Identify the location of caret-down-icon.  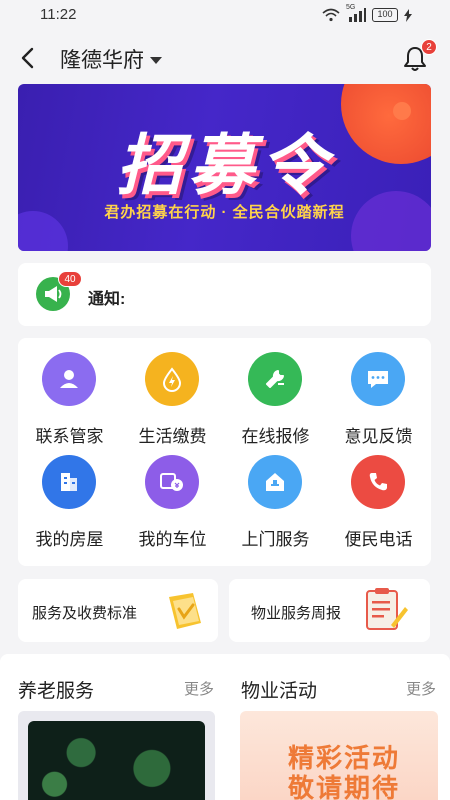
(156, 60).